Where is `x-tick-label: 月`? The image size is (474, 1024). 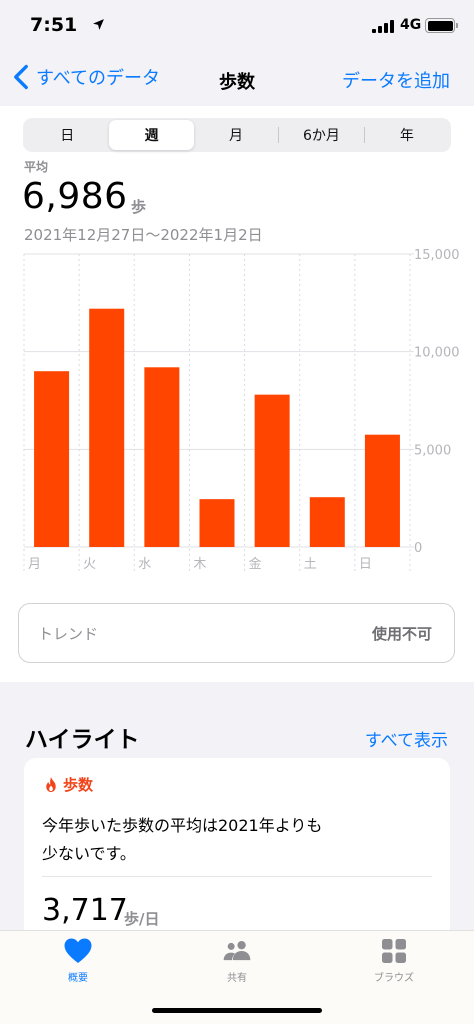 x-tick-label: 月 is located at coordinates (34, 564).